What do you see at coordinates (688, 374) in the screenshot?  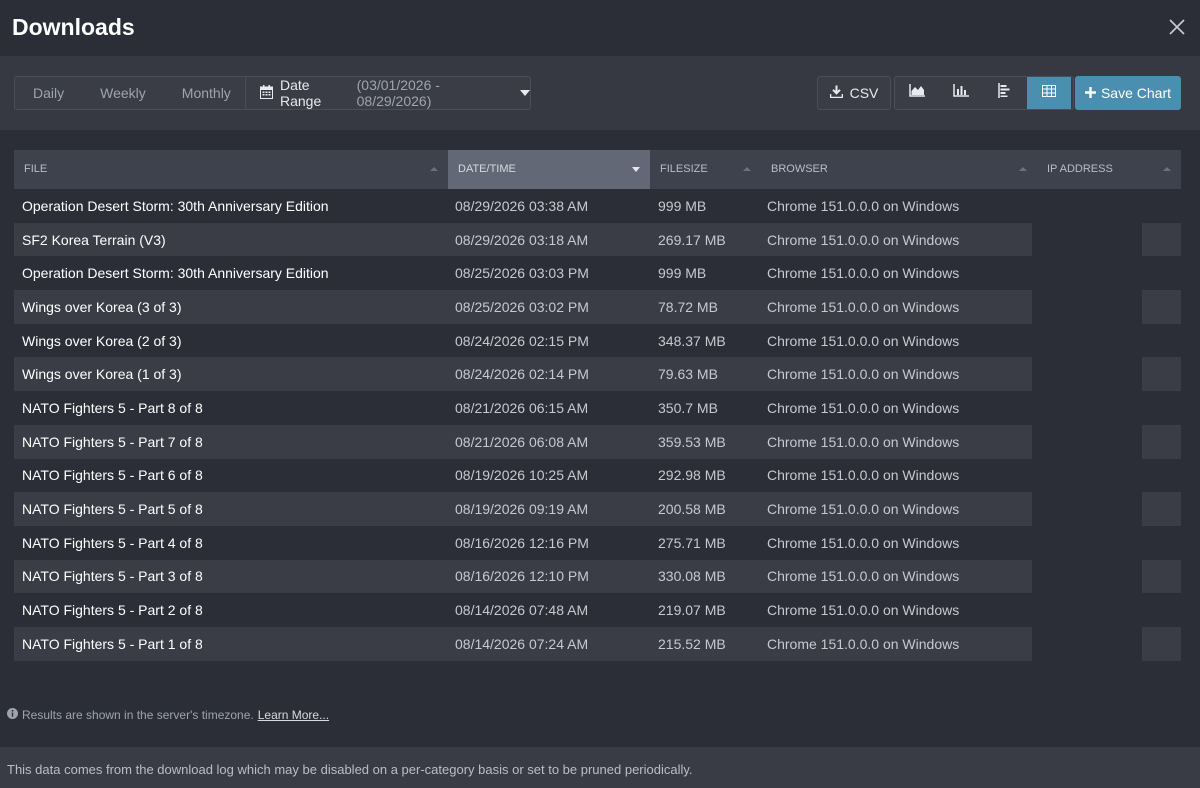 I see `filesize-cell: 79.63 MB` at bounding box center [688, 374].